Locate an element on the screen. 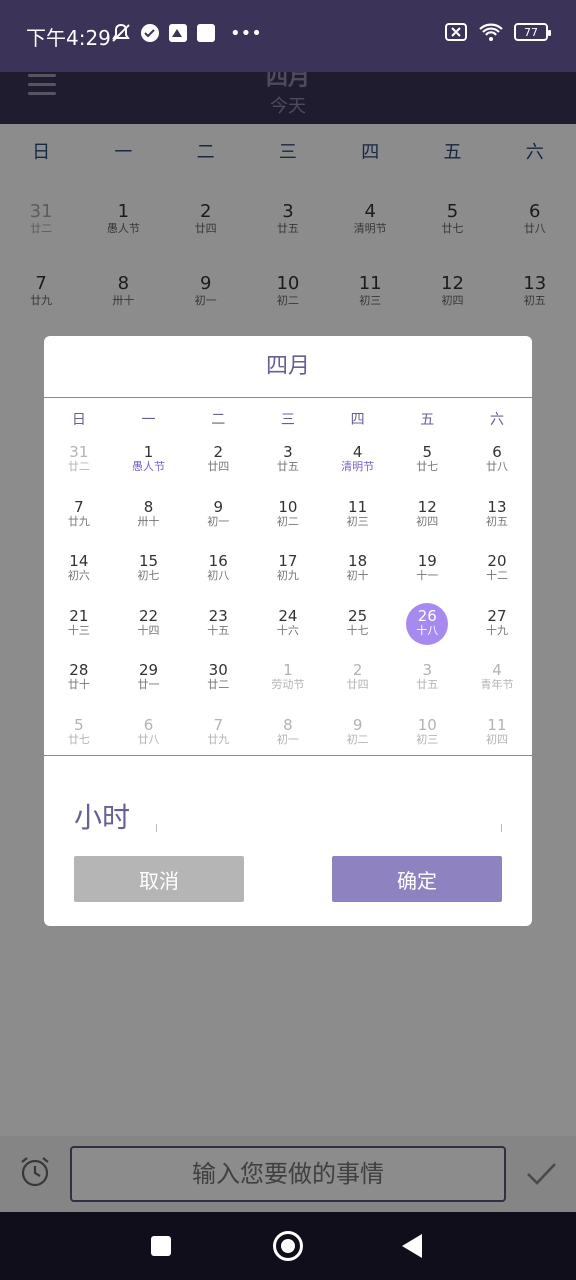 The height and width of the screenshot is (1280, 576). day-cell: 1 劳动节 is located at coordinates (288, 685).